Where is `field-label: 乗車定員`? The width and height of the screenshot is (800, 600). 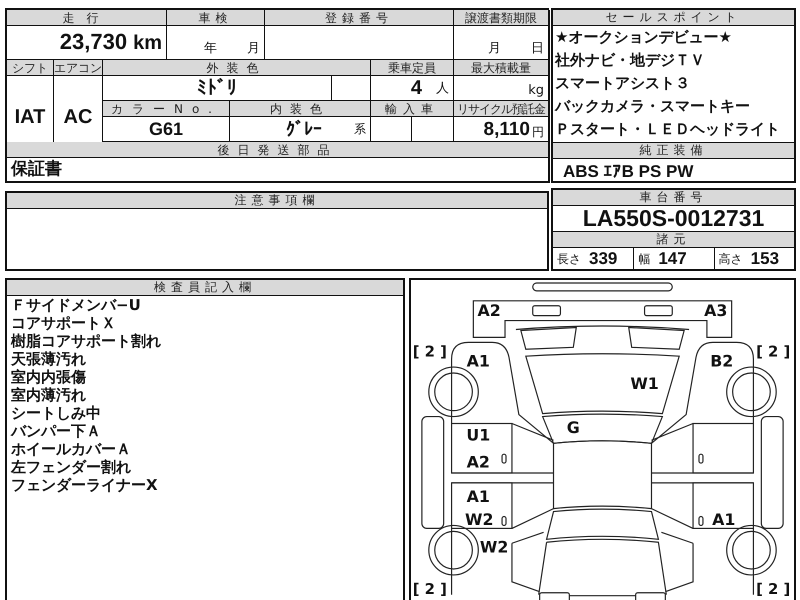 field-label: 乗車定員 is located at coordinates (412, 68).